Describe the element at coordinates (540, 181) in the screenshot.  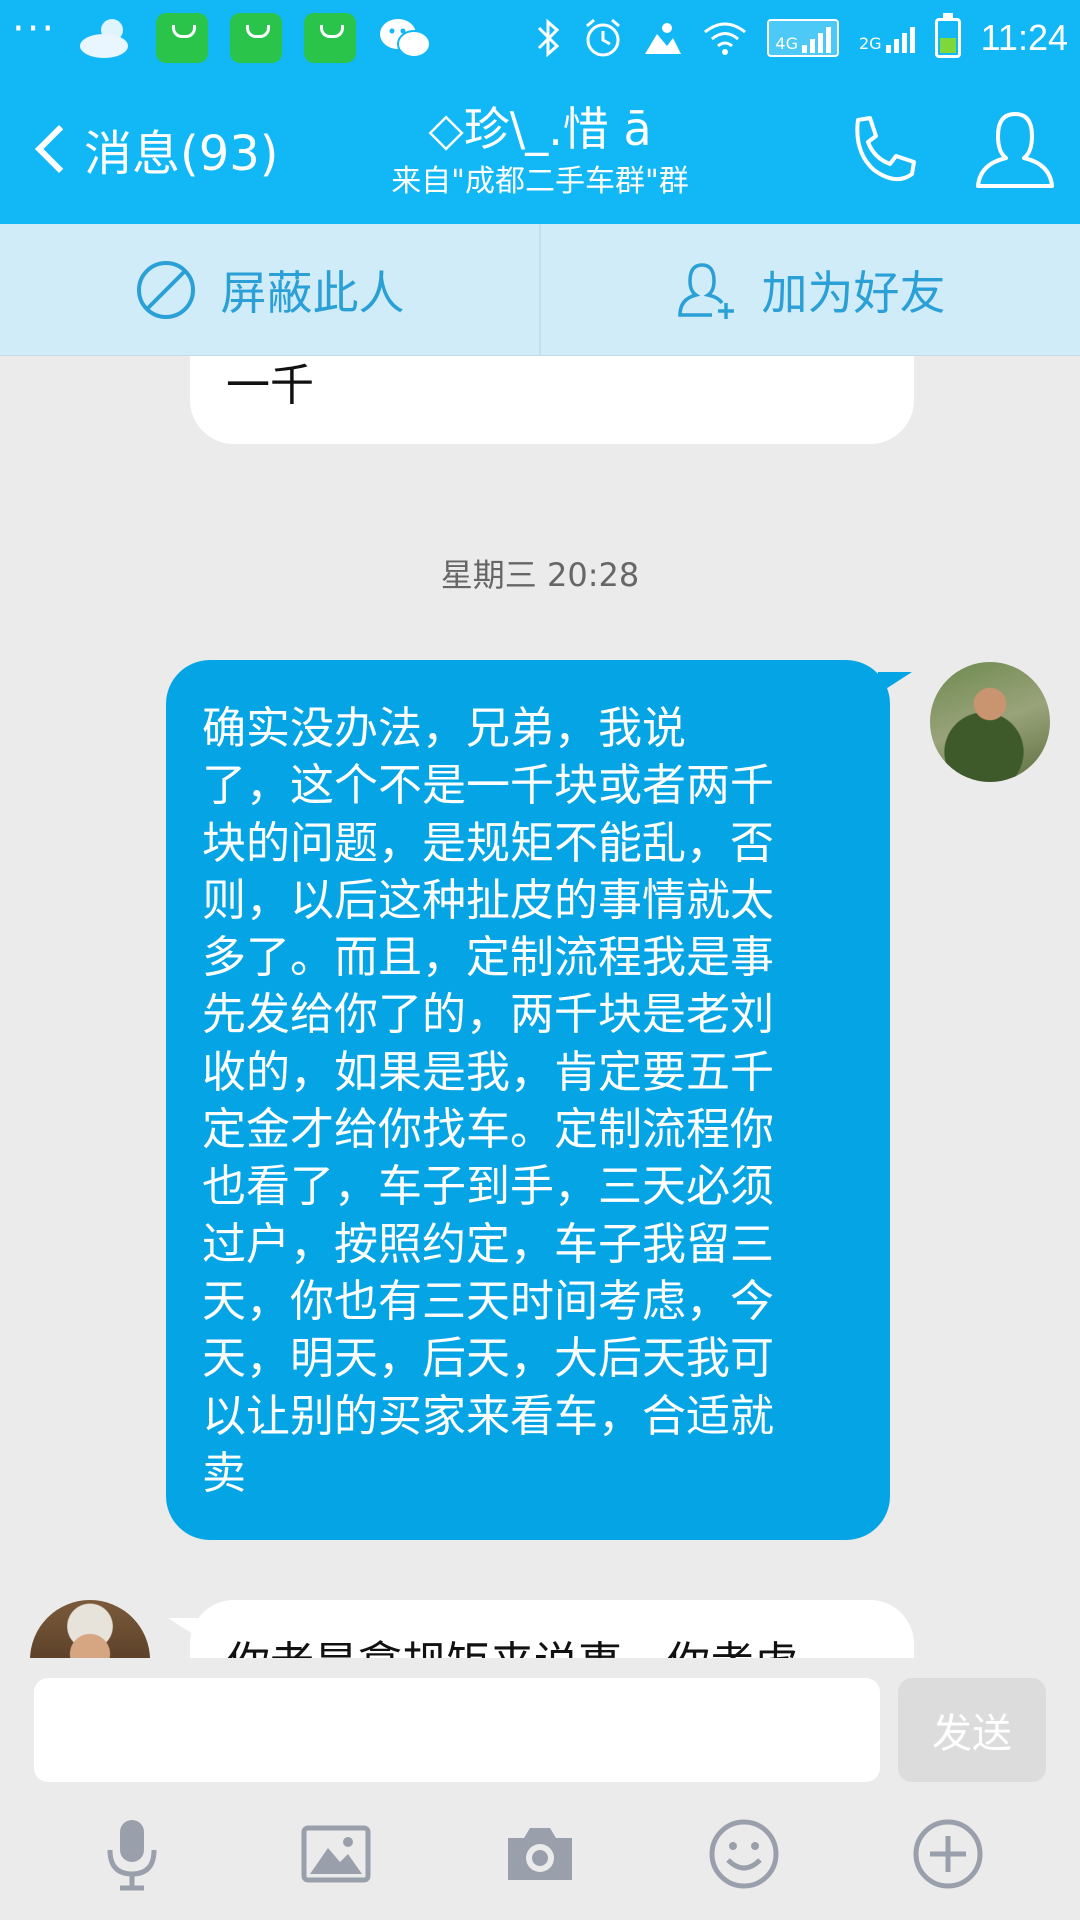
I see `group-source: 来自"成都二手车群"群` at that location.